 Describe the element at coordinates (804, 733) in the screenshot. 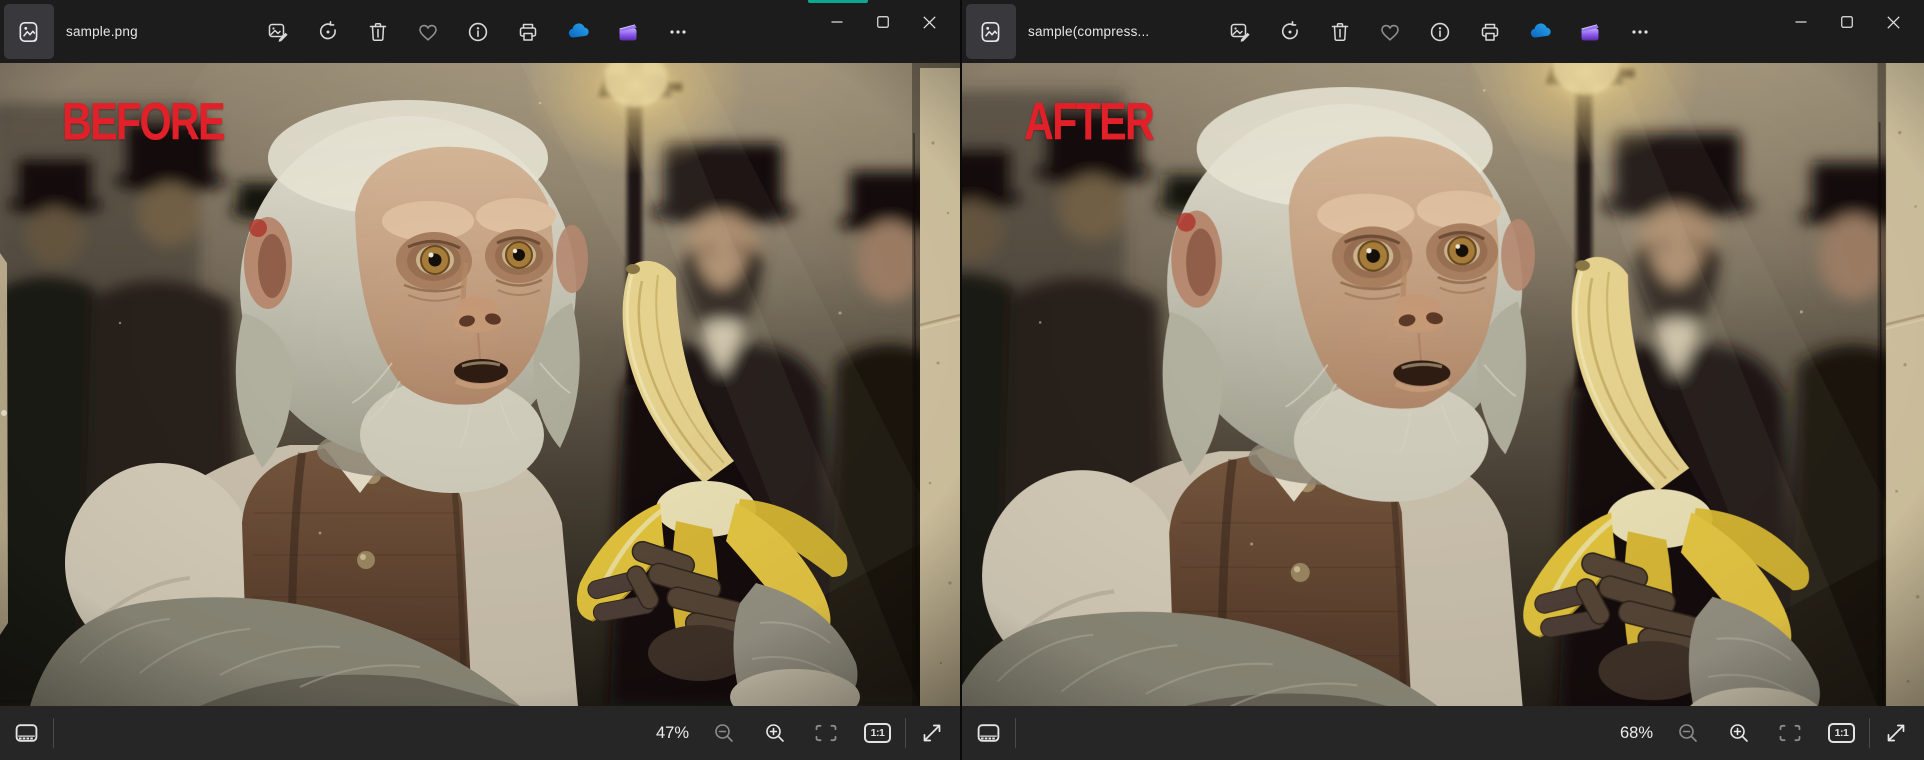

I see `zoom-controls: 47% 1:1` at that location.